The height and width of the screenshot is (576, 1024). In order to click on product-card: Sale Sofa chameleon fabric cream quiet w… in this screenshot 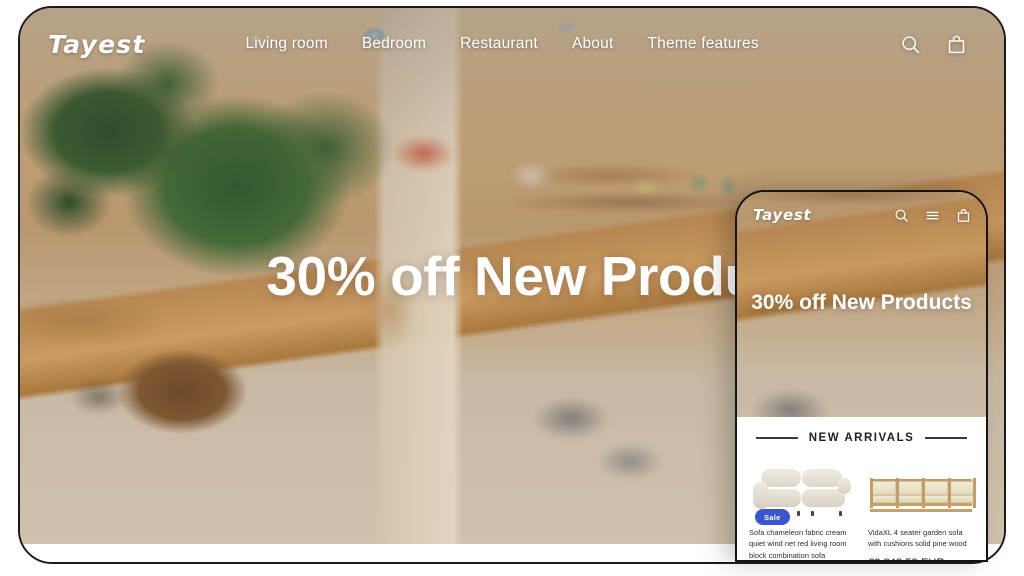, I will do `click(802, 508)`.